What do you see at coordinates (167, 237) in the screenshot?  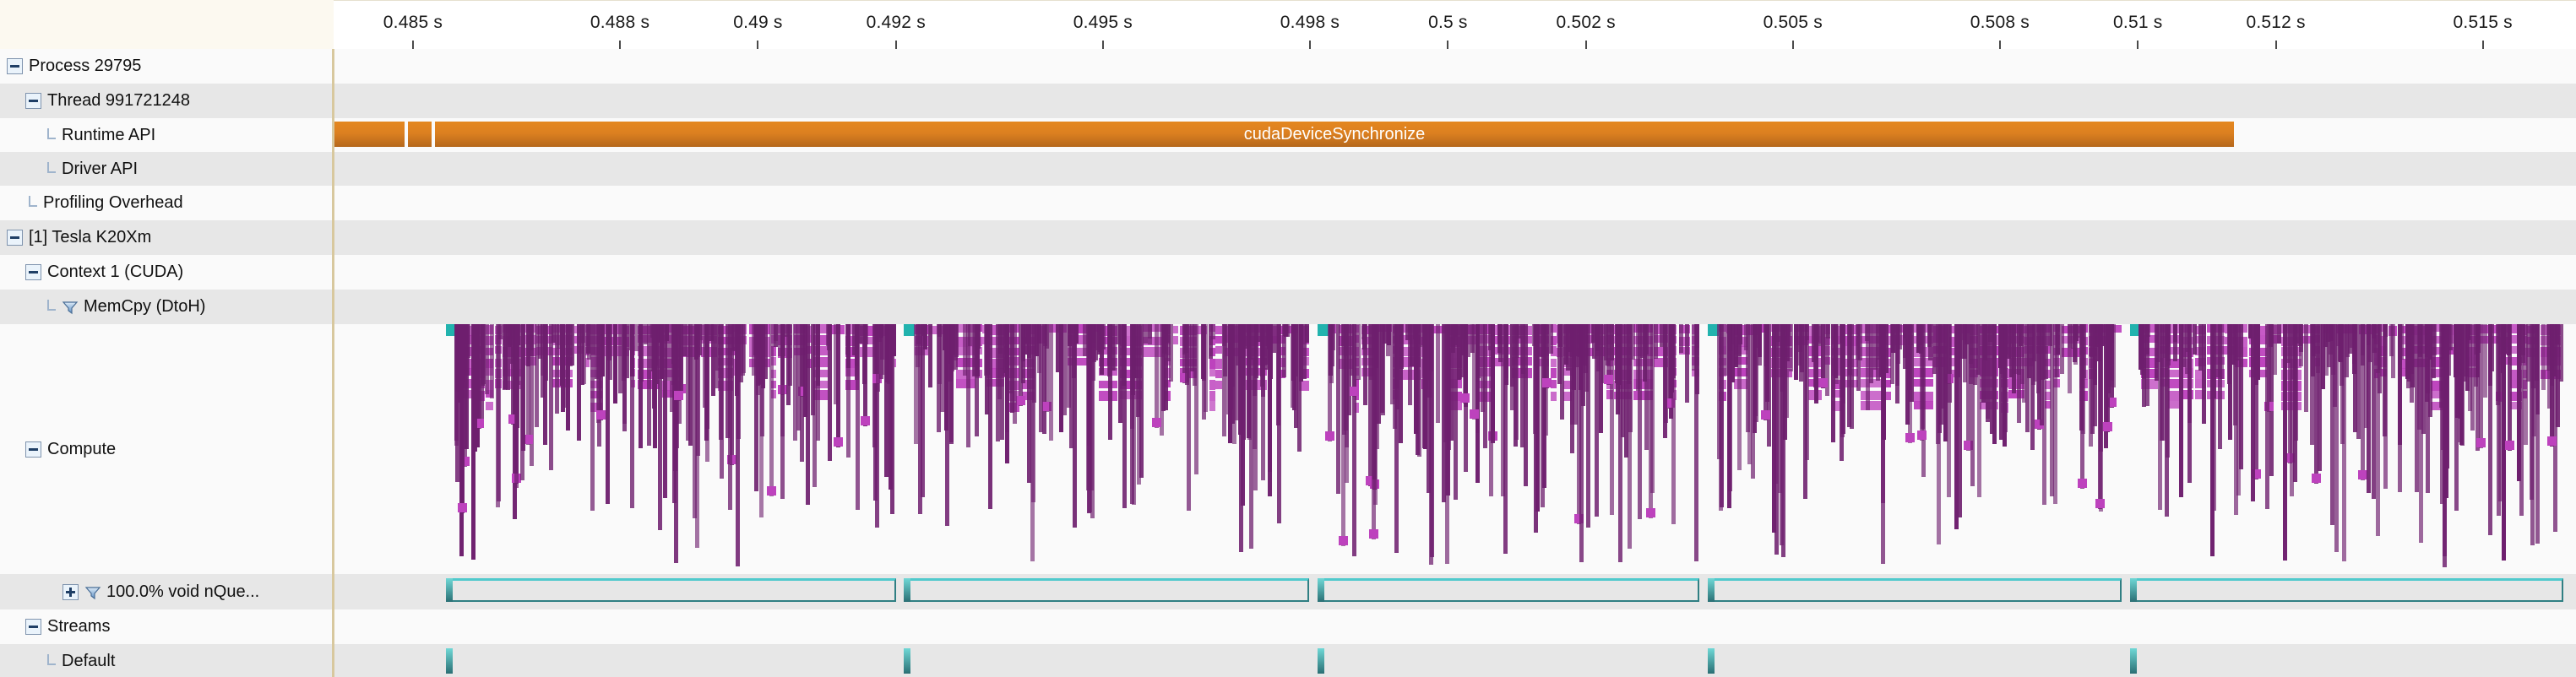 I see `tree-item-device: [1] Tesla K20Xm` at bounding box center [167, 237].